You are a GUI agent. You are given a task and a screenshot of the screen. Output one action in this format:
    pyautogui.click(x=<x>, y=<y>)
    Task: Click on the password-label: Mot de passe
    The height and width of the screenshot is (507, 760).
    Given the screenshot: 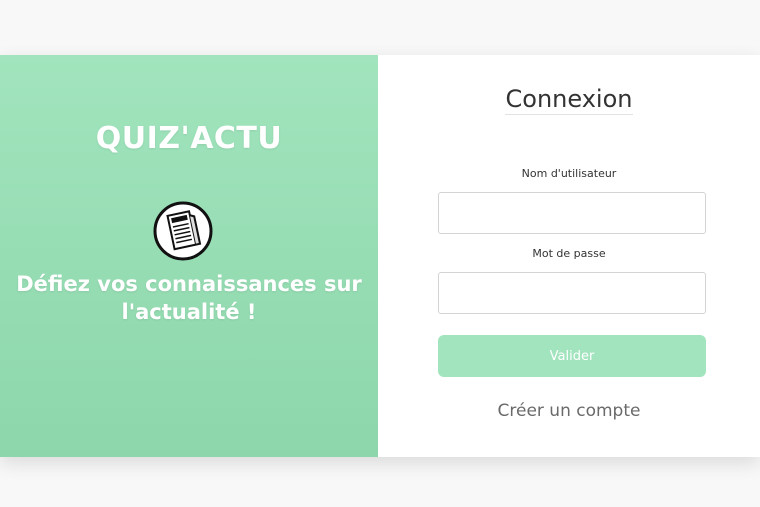 What is the action you would take?
    pyautogui.click(x=569, y=253)
    